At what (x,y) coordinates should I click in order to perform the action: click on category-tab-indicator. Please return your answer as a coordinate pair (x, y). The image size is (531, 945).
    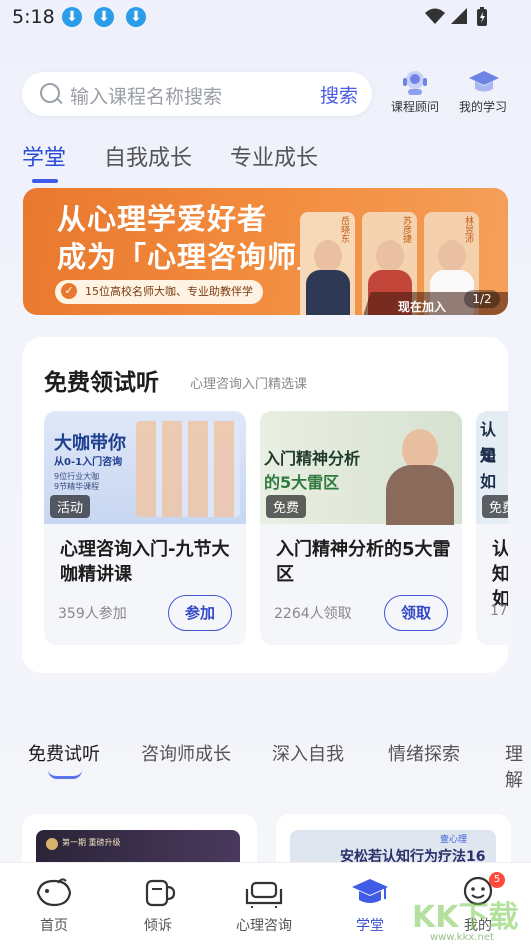
    Looking at the image, I should click on (65, 774).